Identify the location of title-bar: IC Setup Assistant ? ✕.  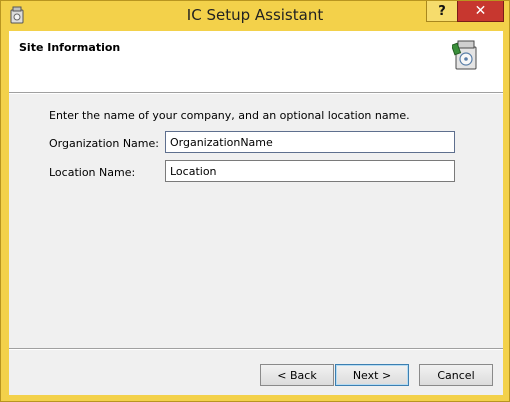
(255, 16).